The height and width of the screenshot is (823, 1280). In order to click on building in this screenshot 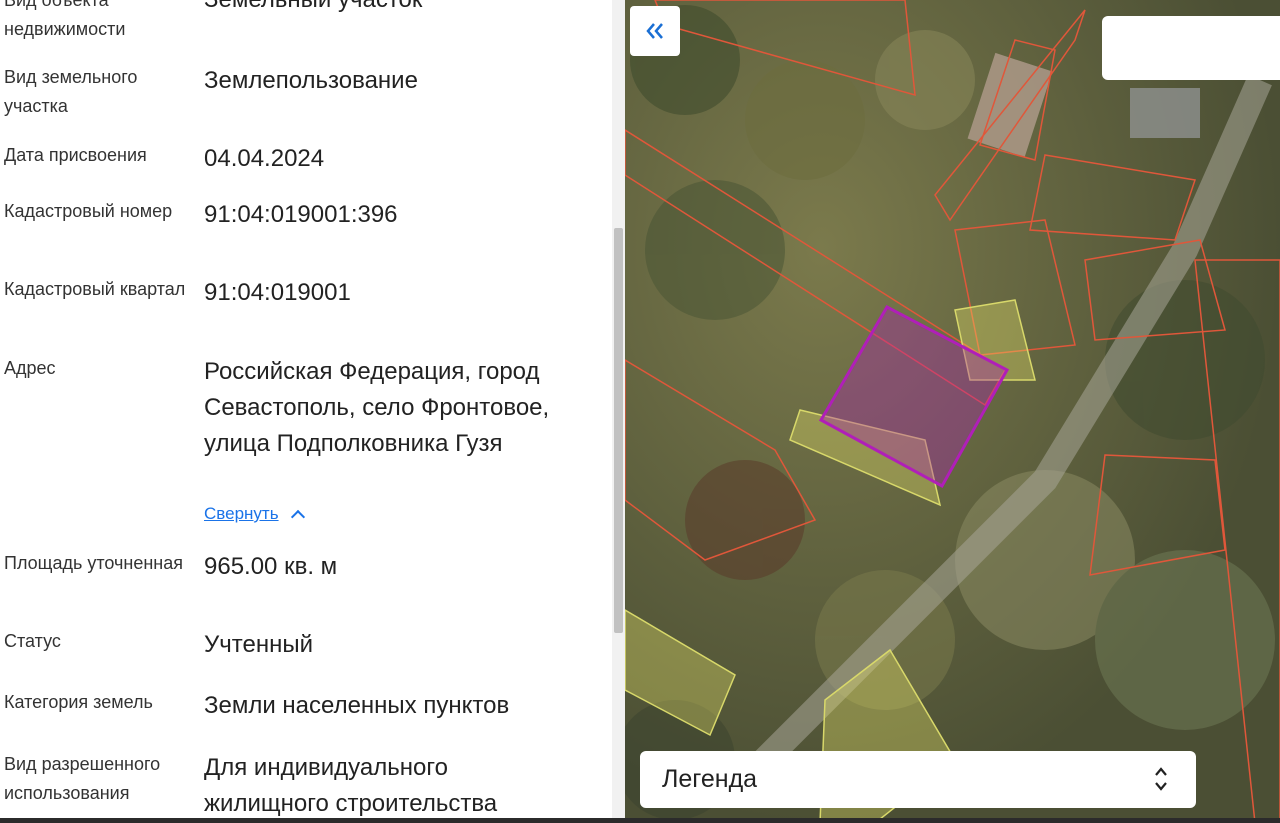, I will do `click(1165, 113)`.